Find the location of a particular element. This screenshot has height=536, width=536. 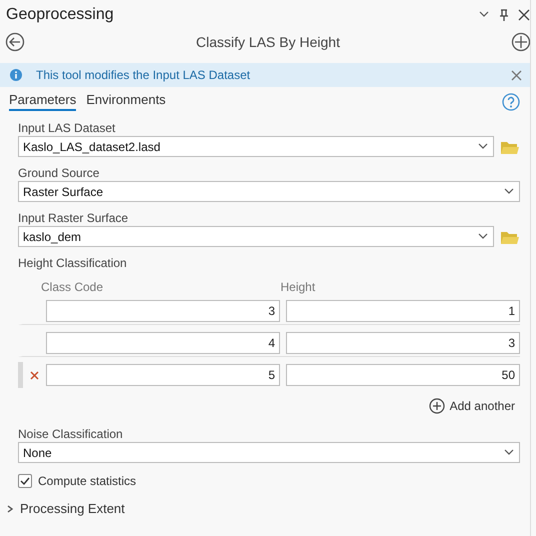

table-input: 1 is located at coordinates (403, 311).